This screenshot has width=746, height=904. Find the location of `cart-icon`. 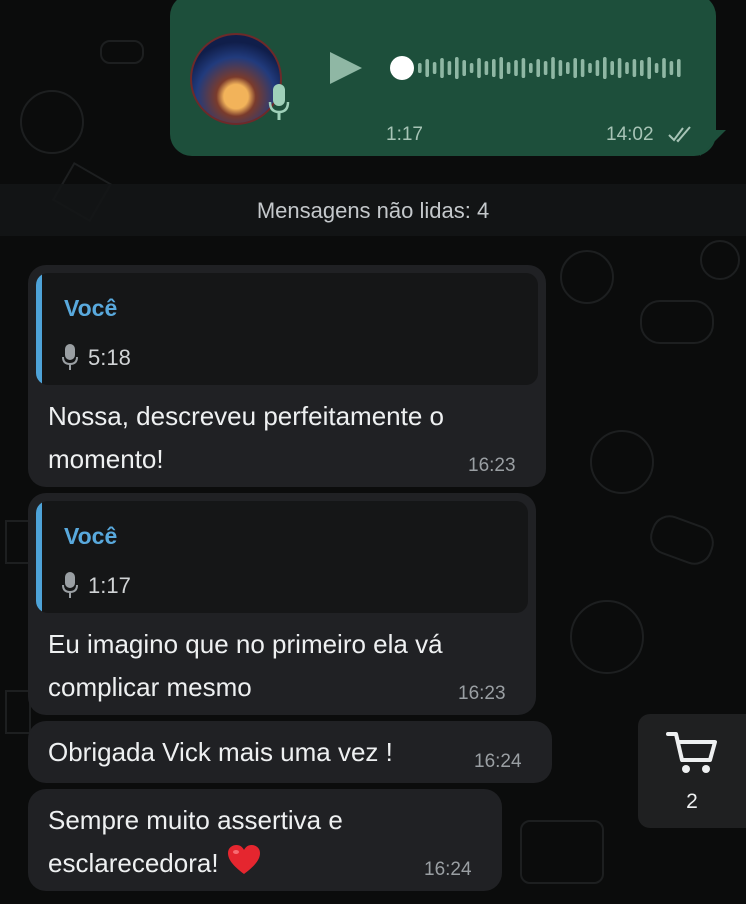

cart-icon is located at coordinates (691, 752).